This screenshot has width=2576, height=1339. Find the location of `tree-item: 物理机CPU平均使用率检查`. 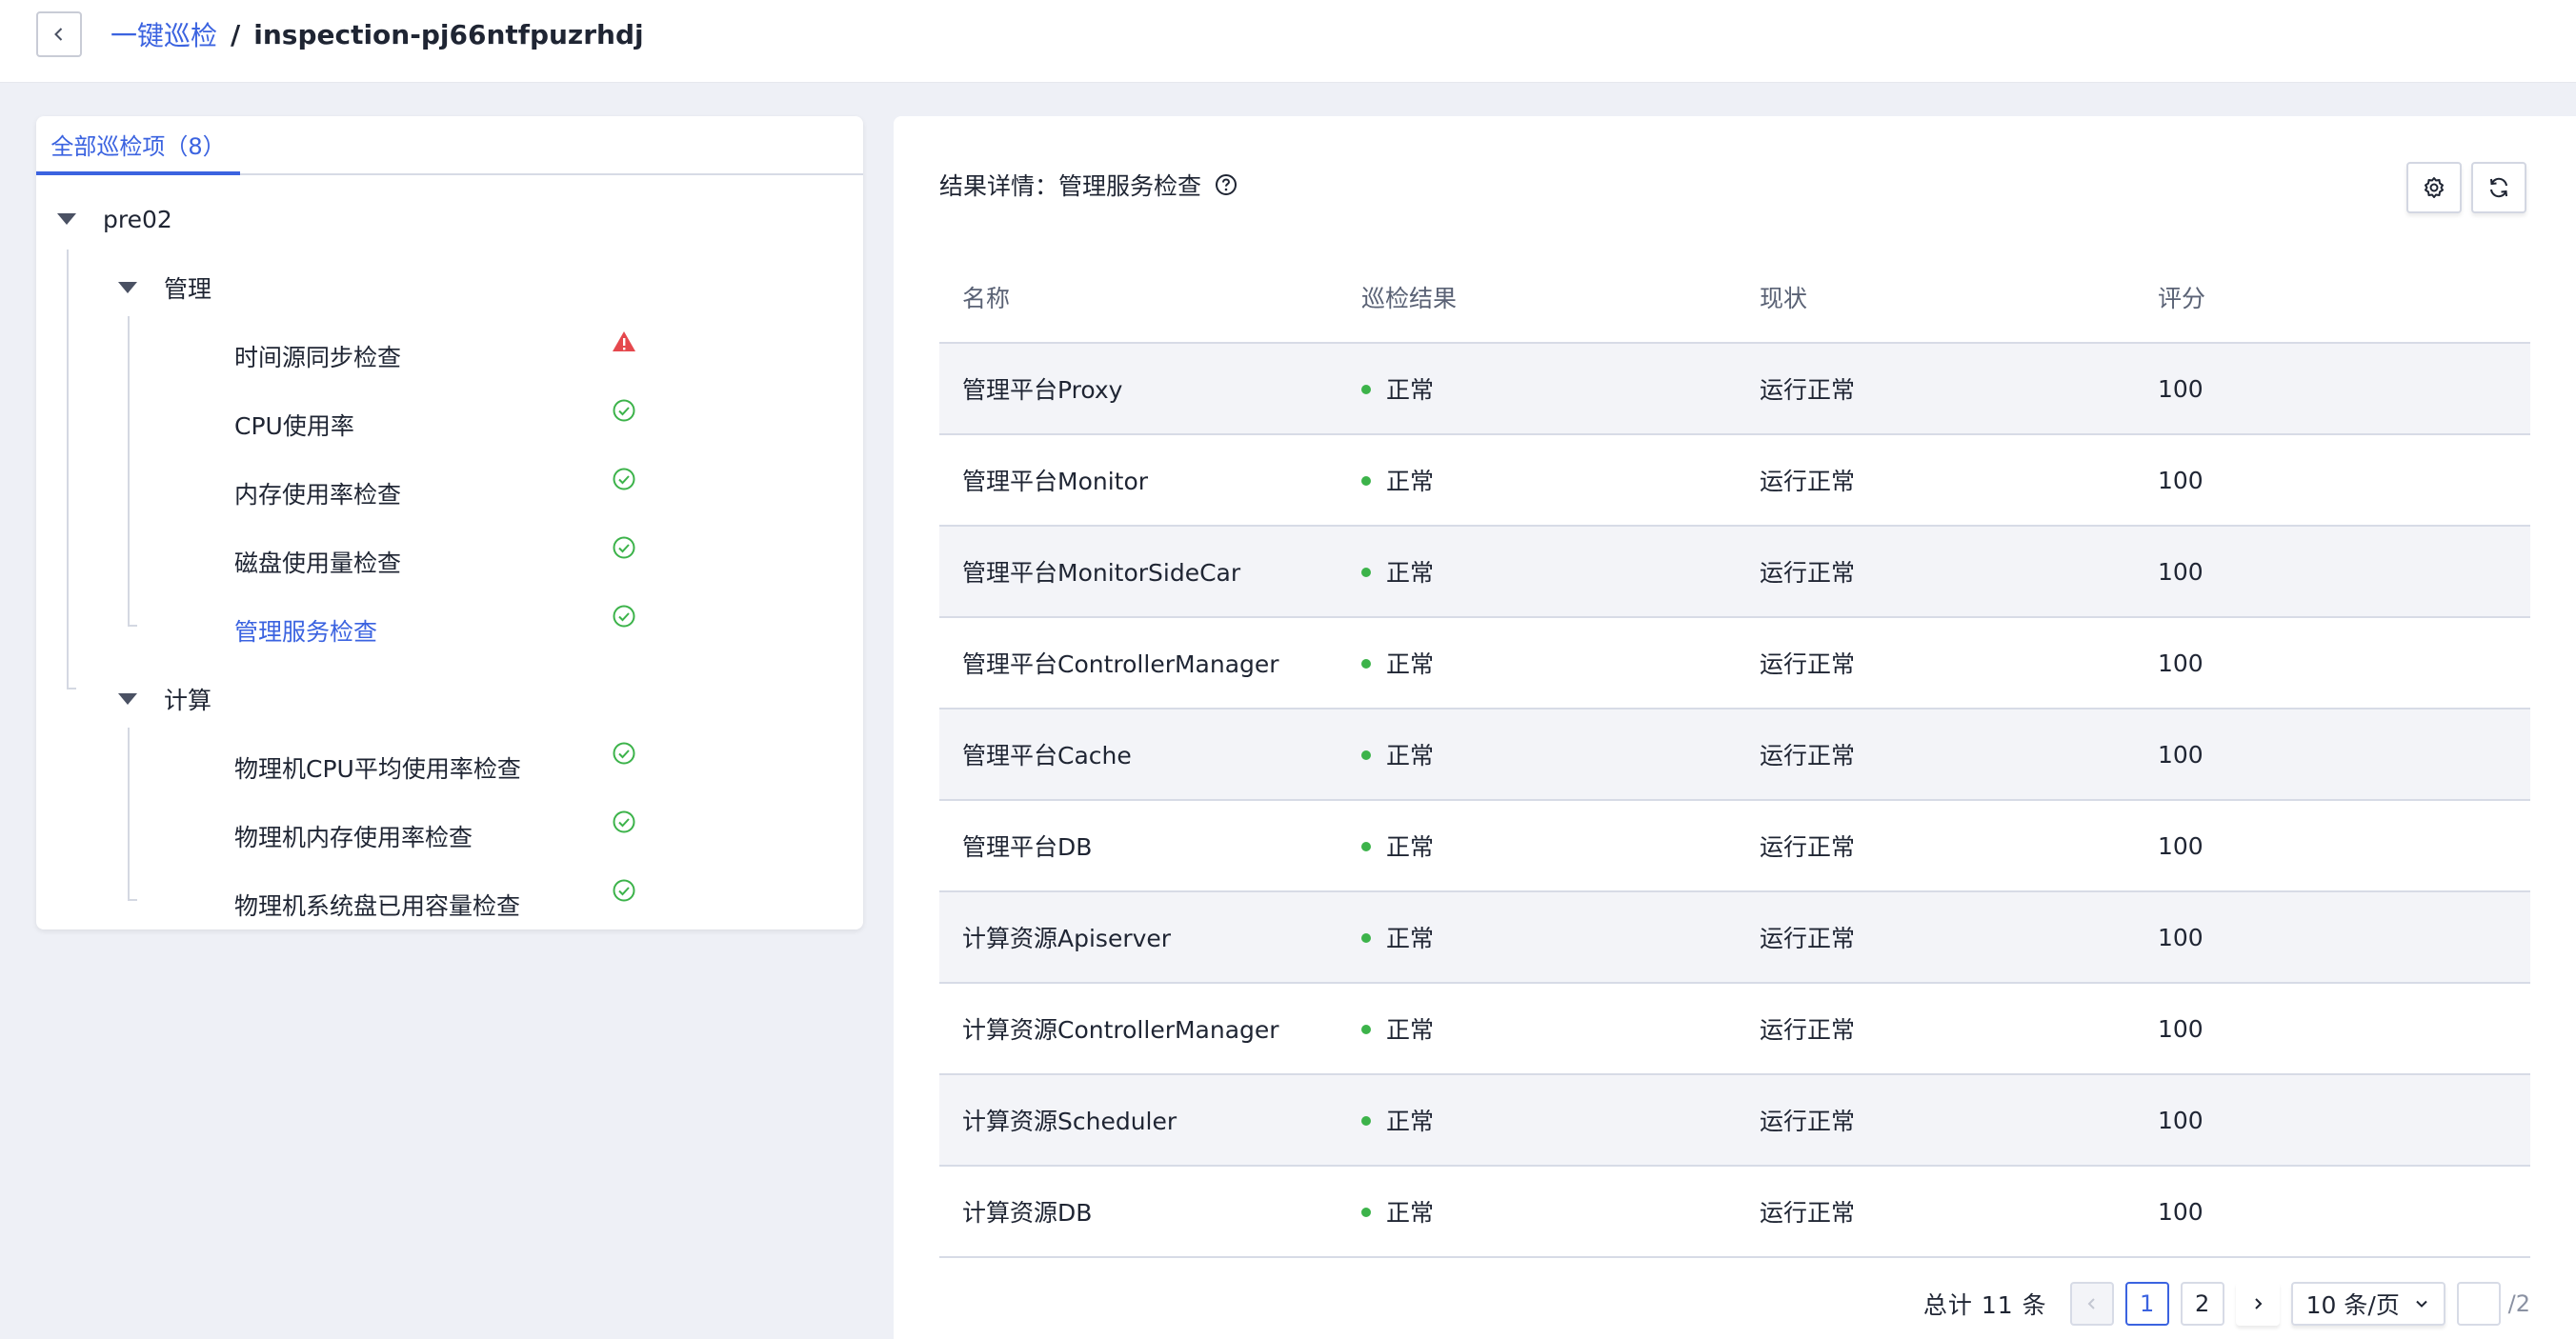

tree-item: 物理机CPU平均使用率检查 is located at coordinates (378, 768).